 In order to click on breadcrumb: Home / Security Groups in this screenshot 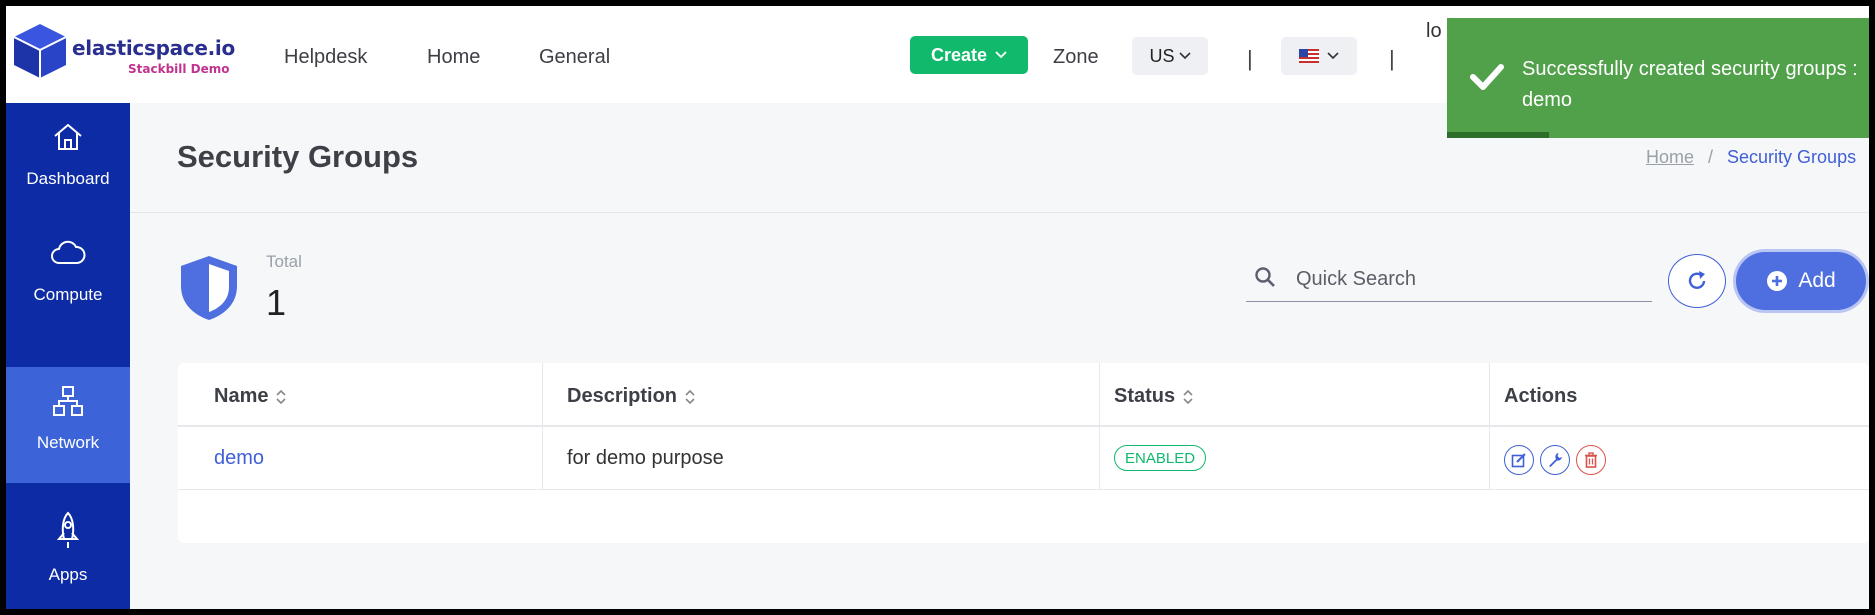, I will do `click(1751, 157)`.